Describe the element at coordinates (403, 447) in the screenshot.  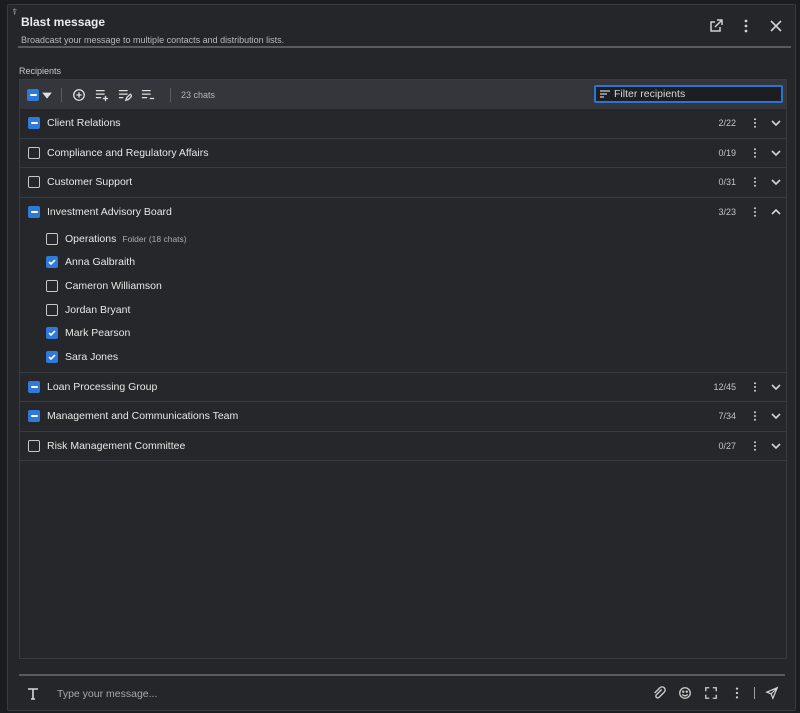
I see `recipient-group-row: Risk Management Committee 0/27` at that location.